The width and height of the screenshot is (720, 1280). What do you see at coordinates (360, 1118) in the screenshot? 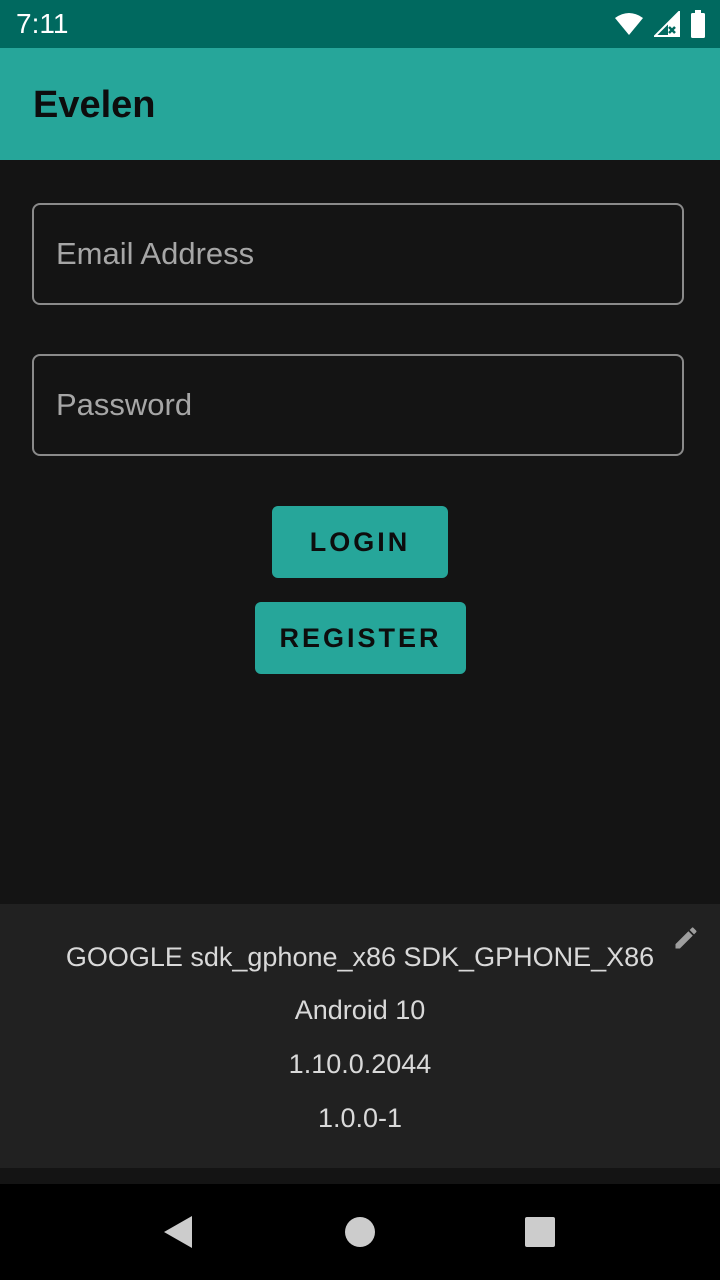
I see `app-version: 1.0.0-1` at bounding box center [360, 1118].